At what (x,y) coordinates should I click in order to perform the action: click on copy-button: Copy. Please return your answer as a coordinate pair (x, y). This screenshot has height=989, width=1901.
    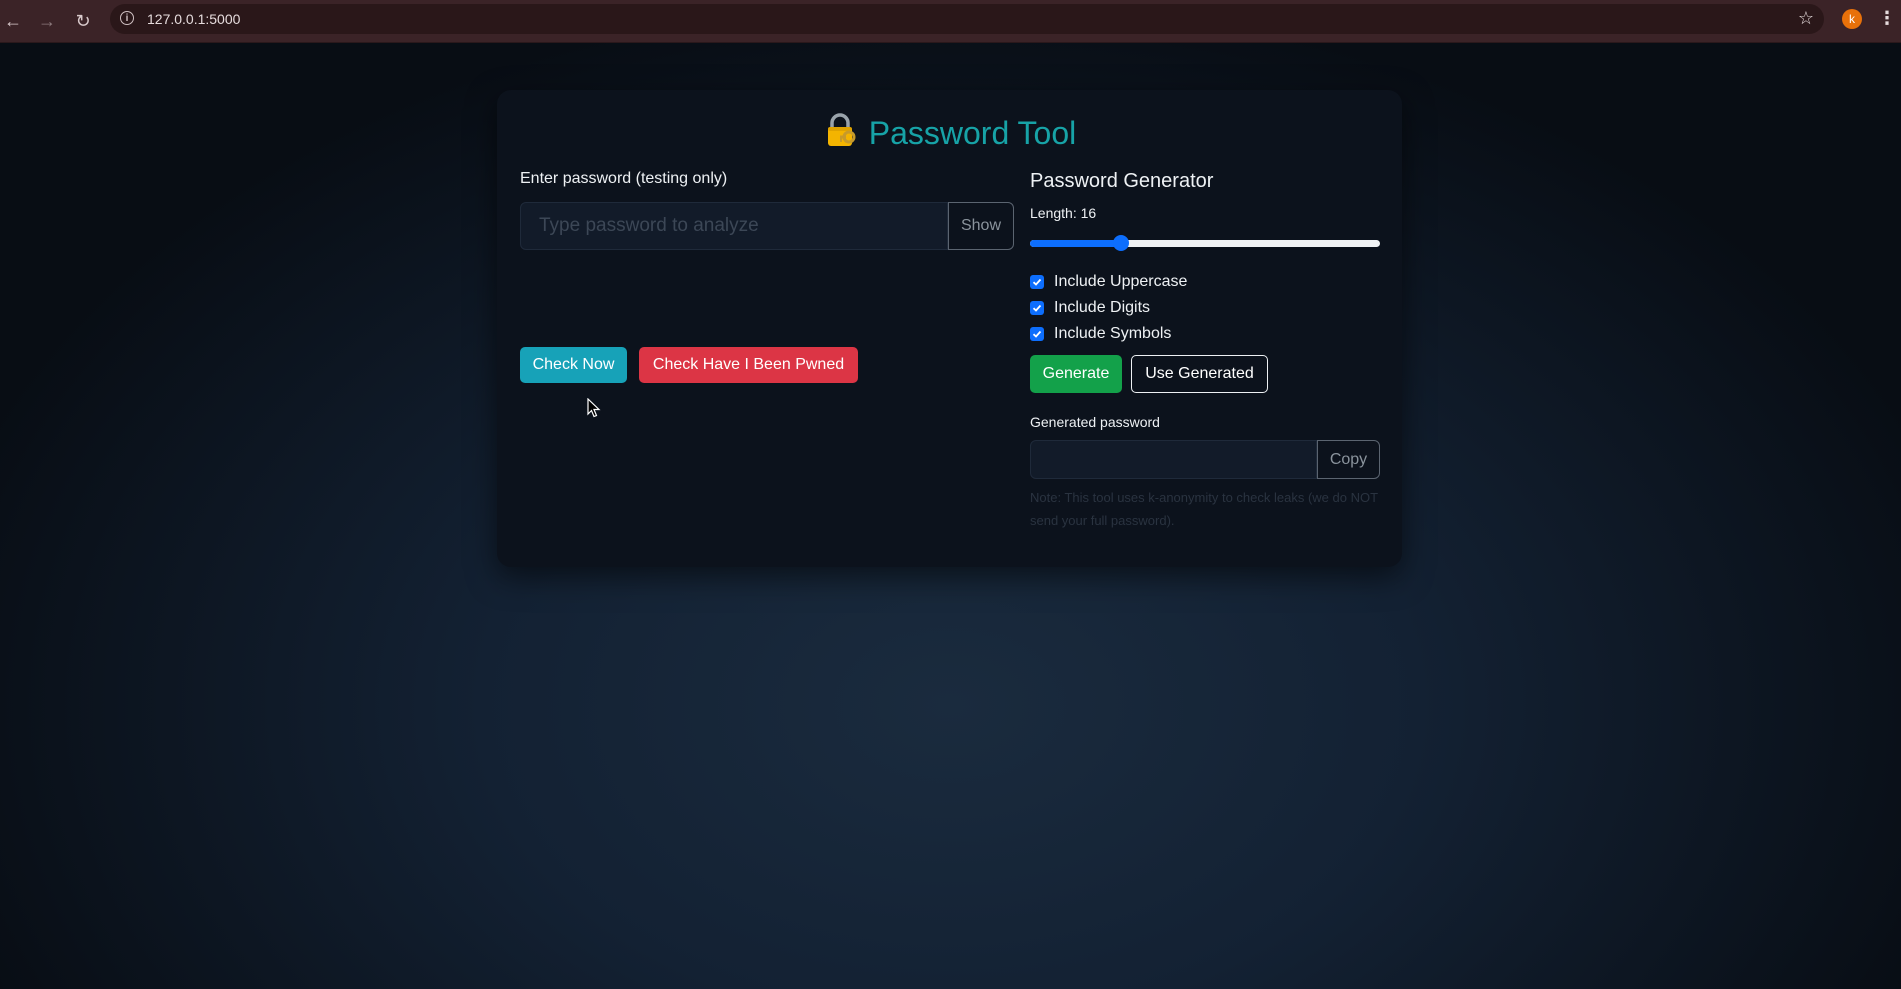
    Looking at the image, I should click on (1348, 459).